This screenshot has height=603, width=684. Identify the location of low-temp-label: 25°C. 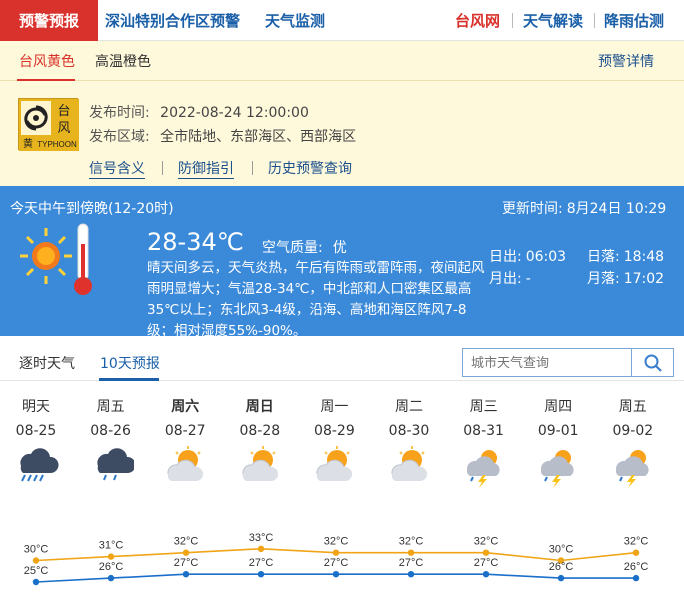
(36, 571).